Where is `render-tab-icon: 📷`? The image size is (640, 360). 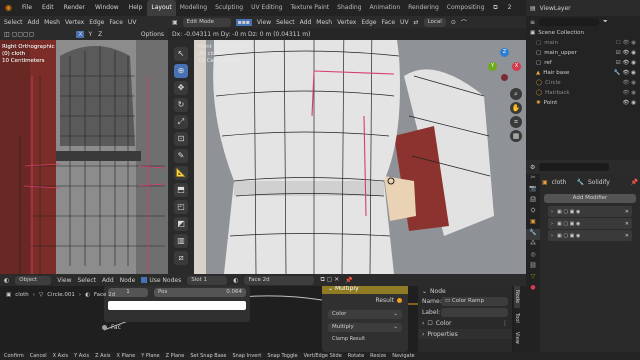
render-tab-icon: 📷 is located at coordinates (533, 190).